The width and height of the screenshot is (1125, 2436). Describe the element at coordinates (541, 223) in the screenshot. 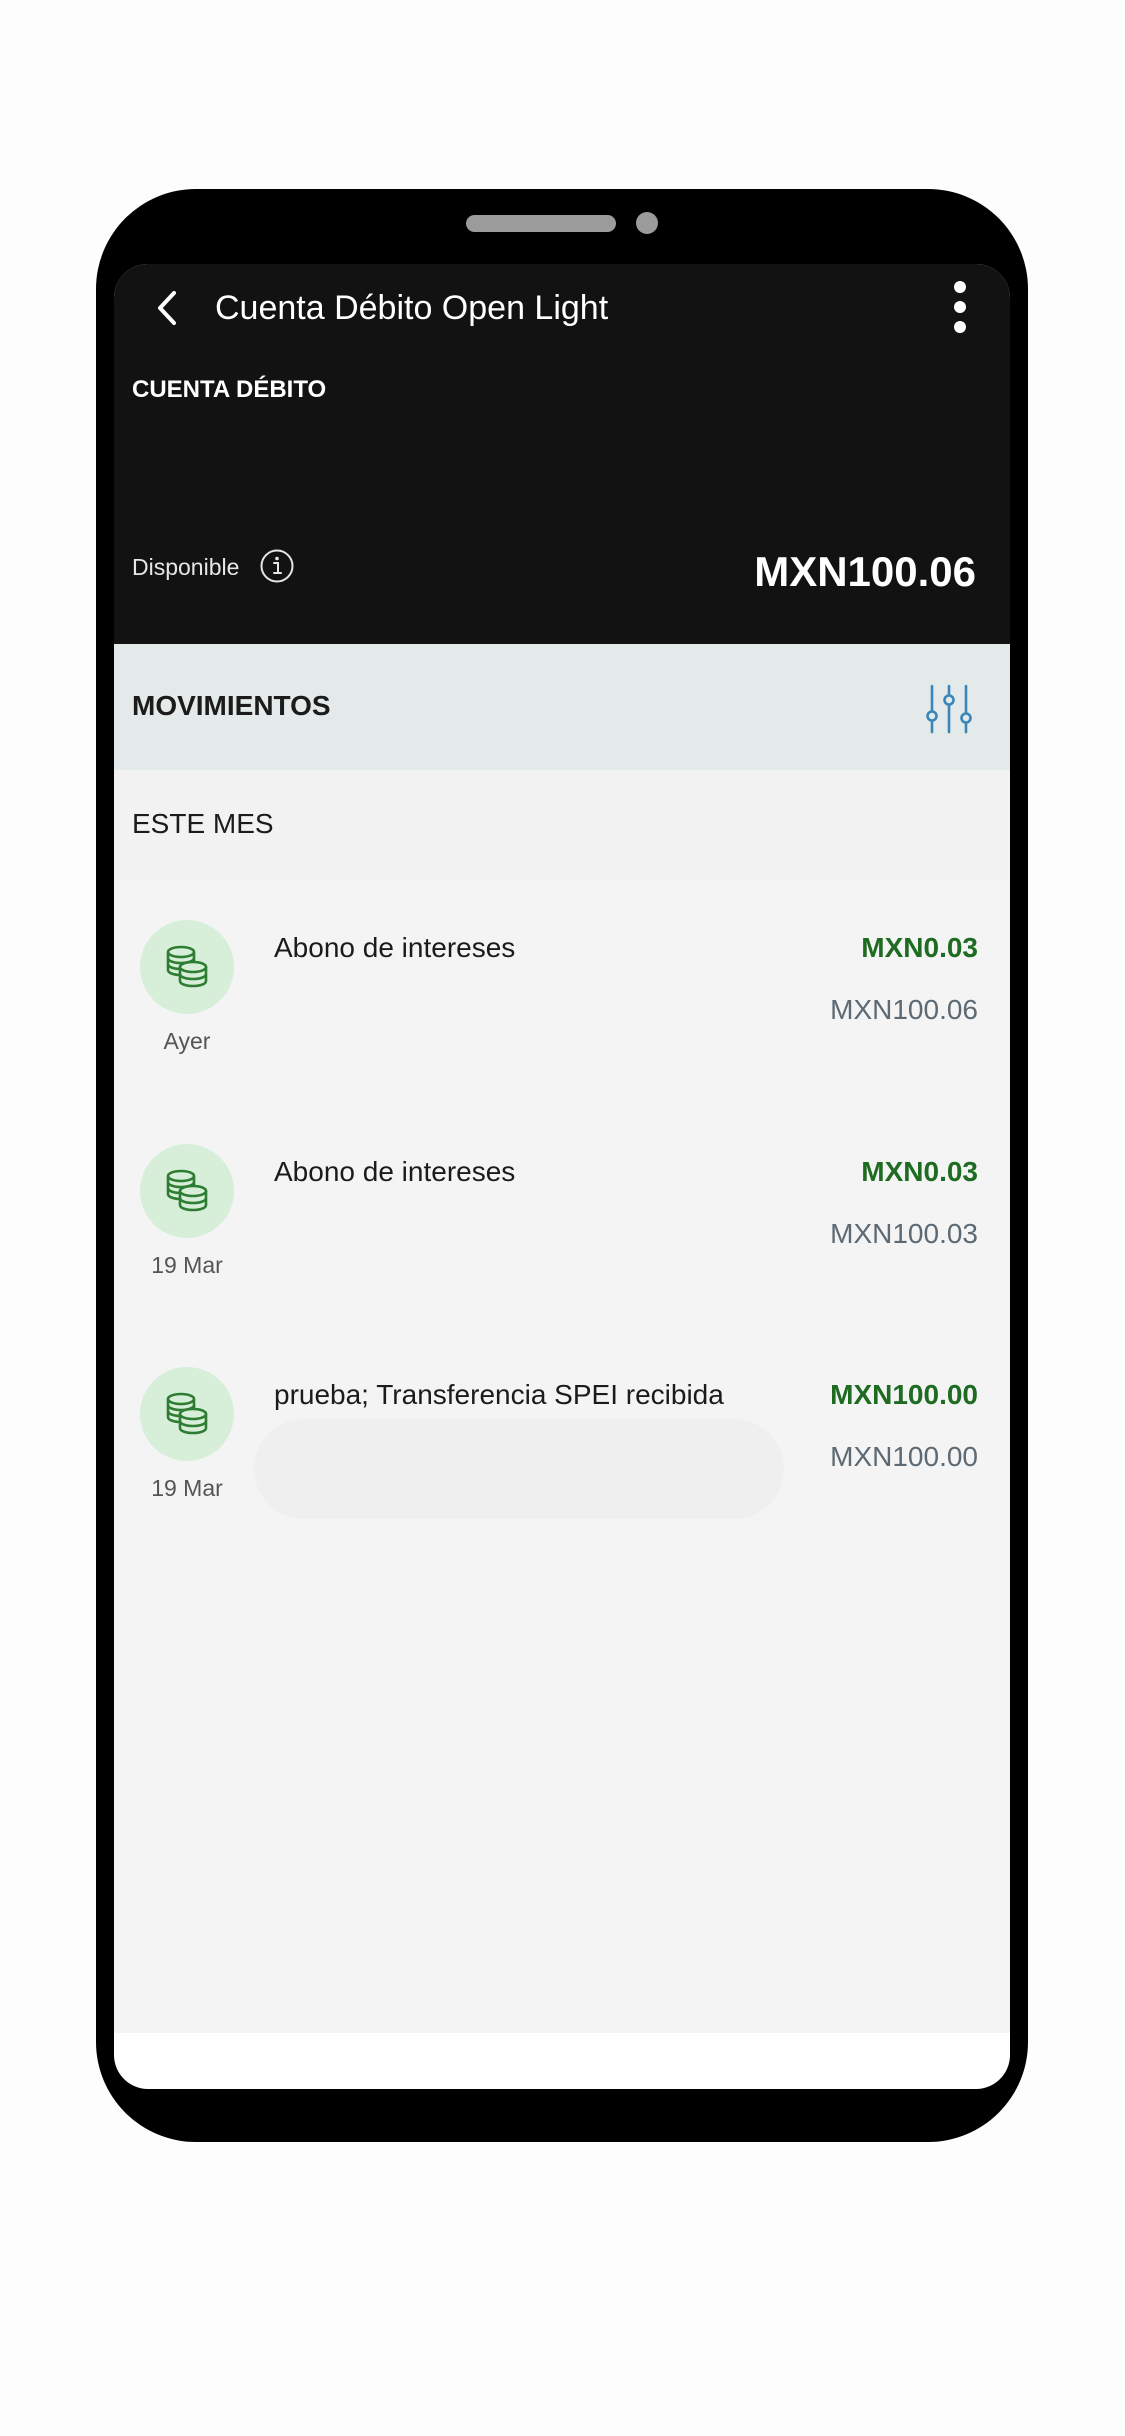

I see `phone-speaker` at that location.